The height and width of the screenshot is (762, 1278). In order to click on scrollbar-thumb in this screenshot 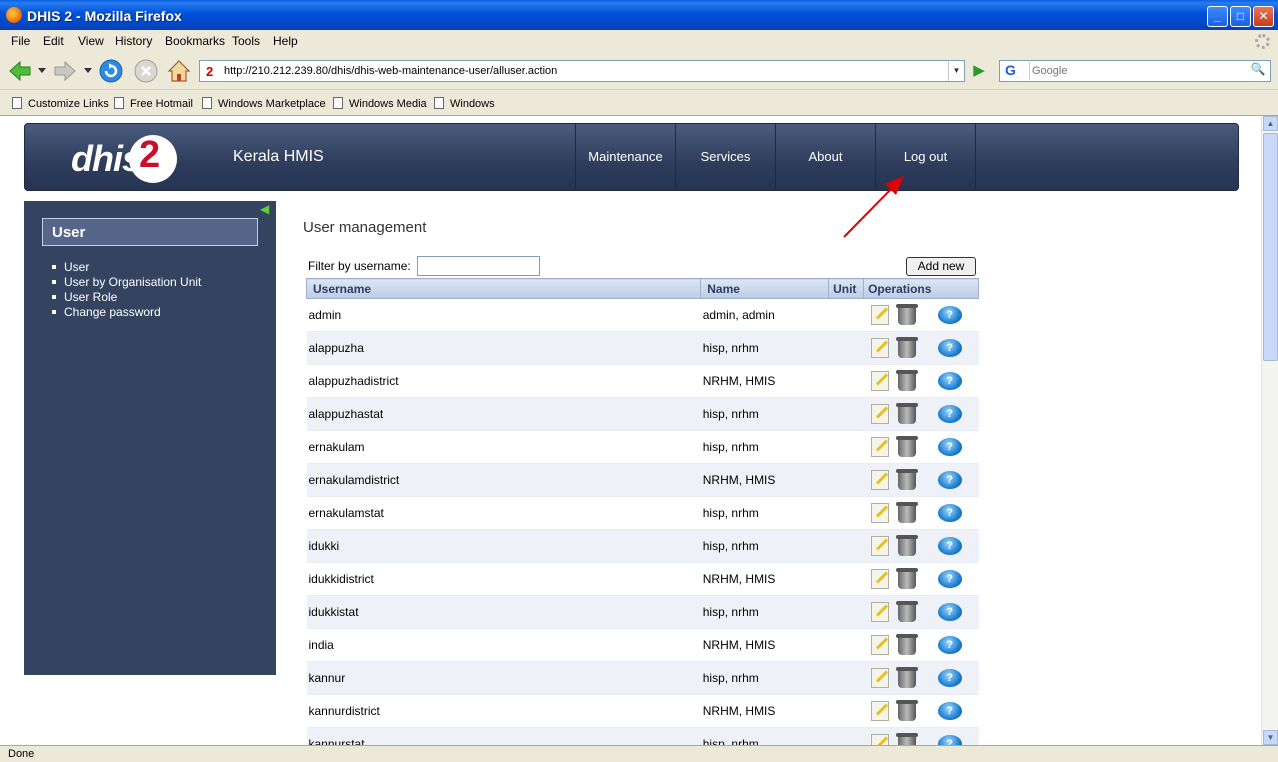, I will do `click(1270, 247)`.